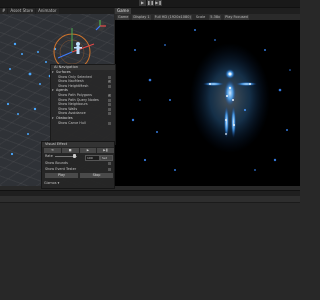 The image size is (320, 300). Describe the element at coordinates (230, 98) in the screenshot. I see `particle-character` at that location.